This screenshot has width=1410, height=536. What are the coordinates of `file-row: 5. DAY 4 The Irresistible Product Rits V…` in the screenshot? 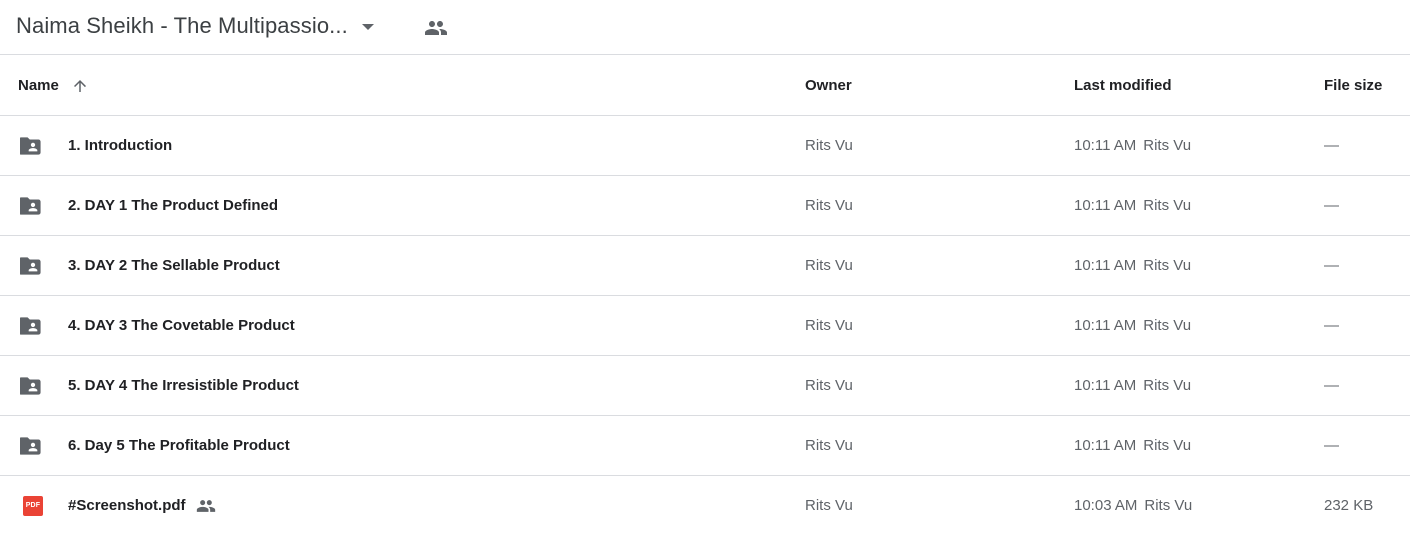 It's located at (705, 386).